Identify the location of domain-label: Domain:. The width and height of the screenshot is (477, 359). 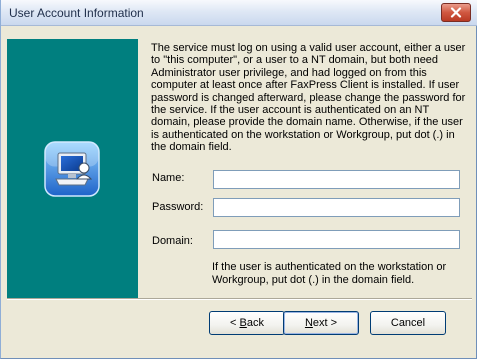
(172, 241).